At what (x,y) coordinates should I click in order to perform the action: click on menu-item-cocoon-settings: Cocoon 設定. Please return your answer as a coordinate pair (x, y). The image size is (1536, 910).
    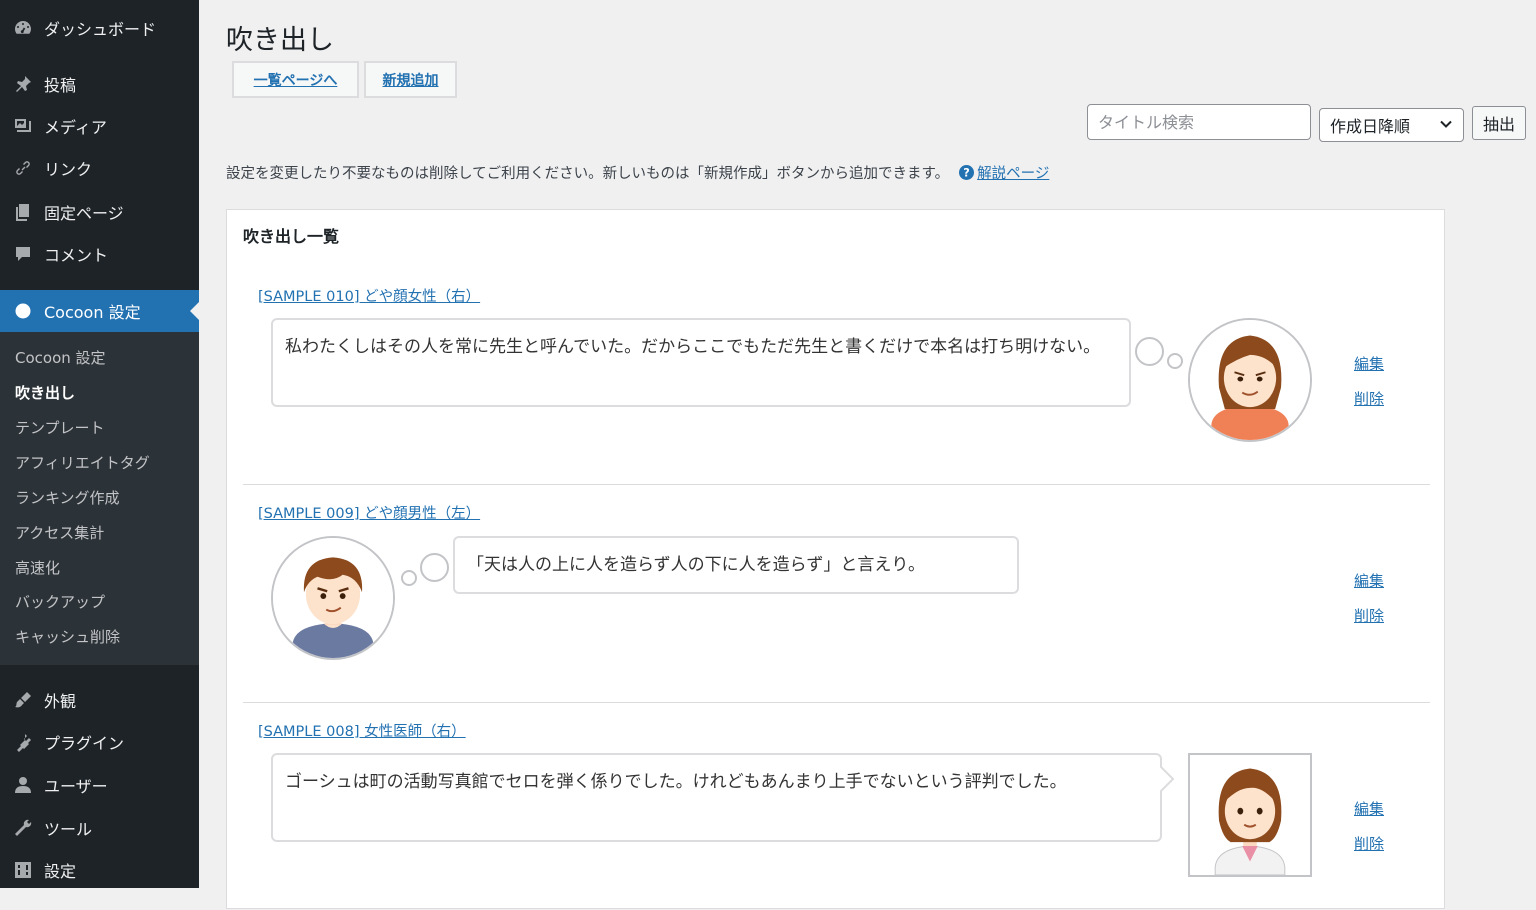
    Looking at the image, I should click on (99, 311).